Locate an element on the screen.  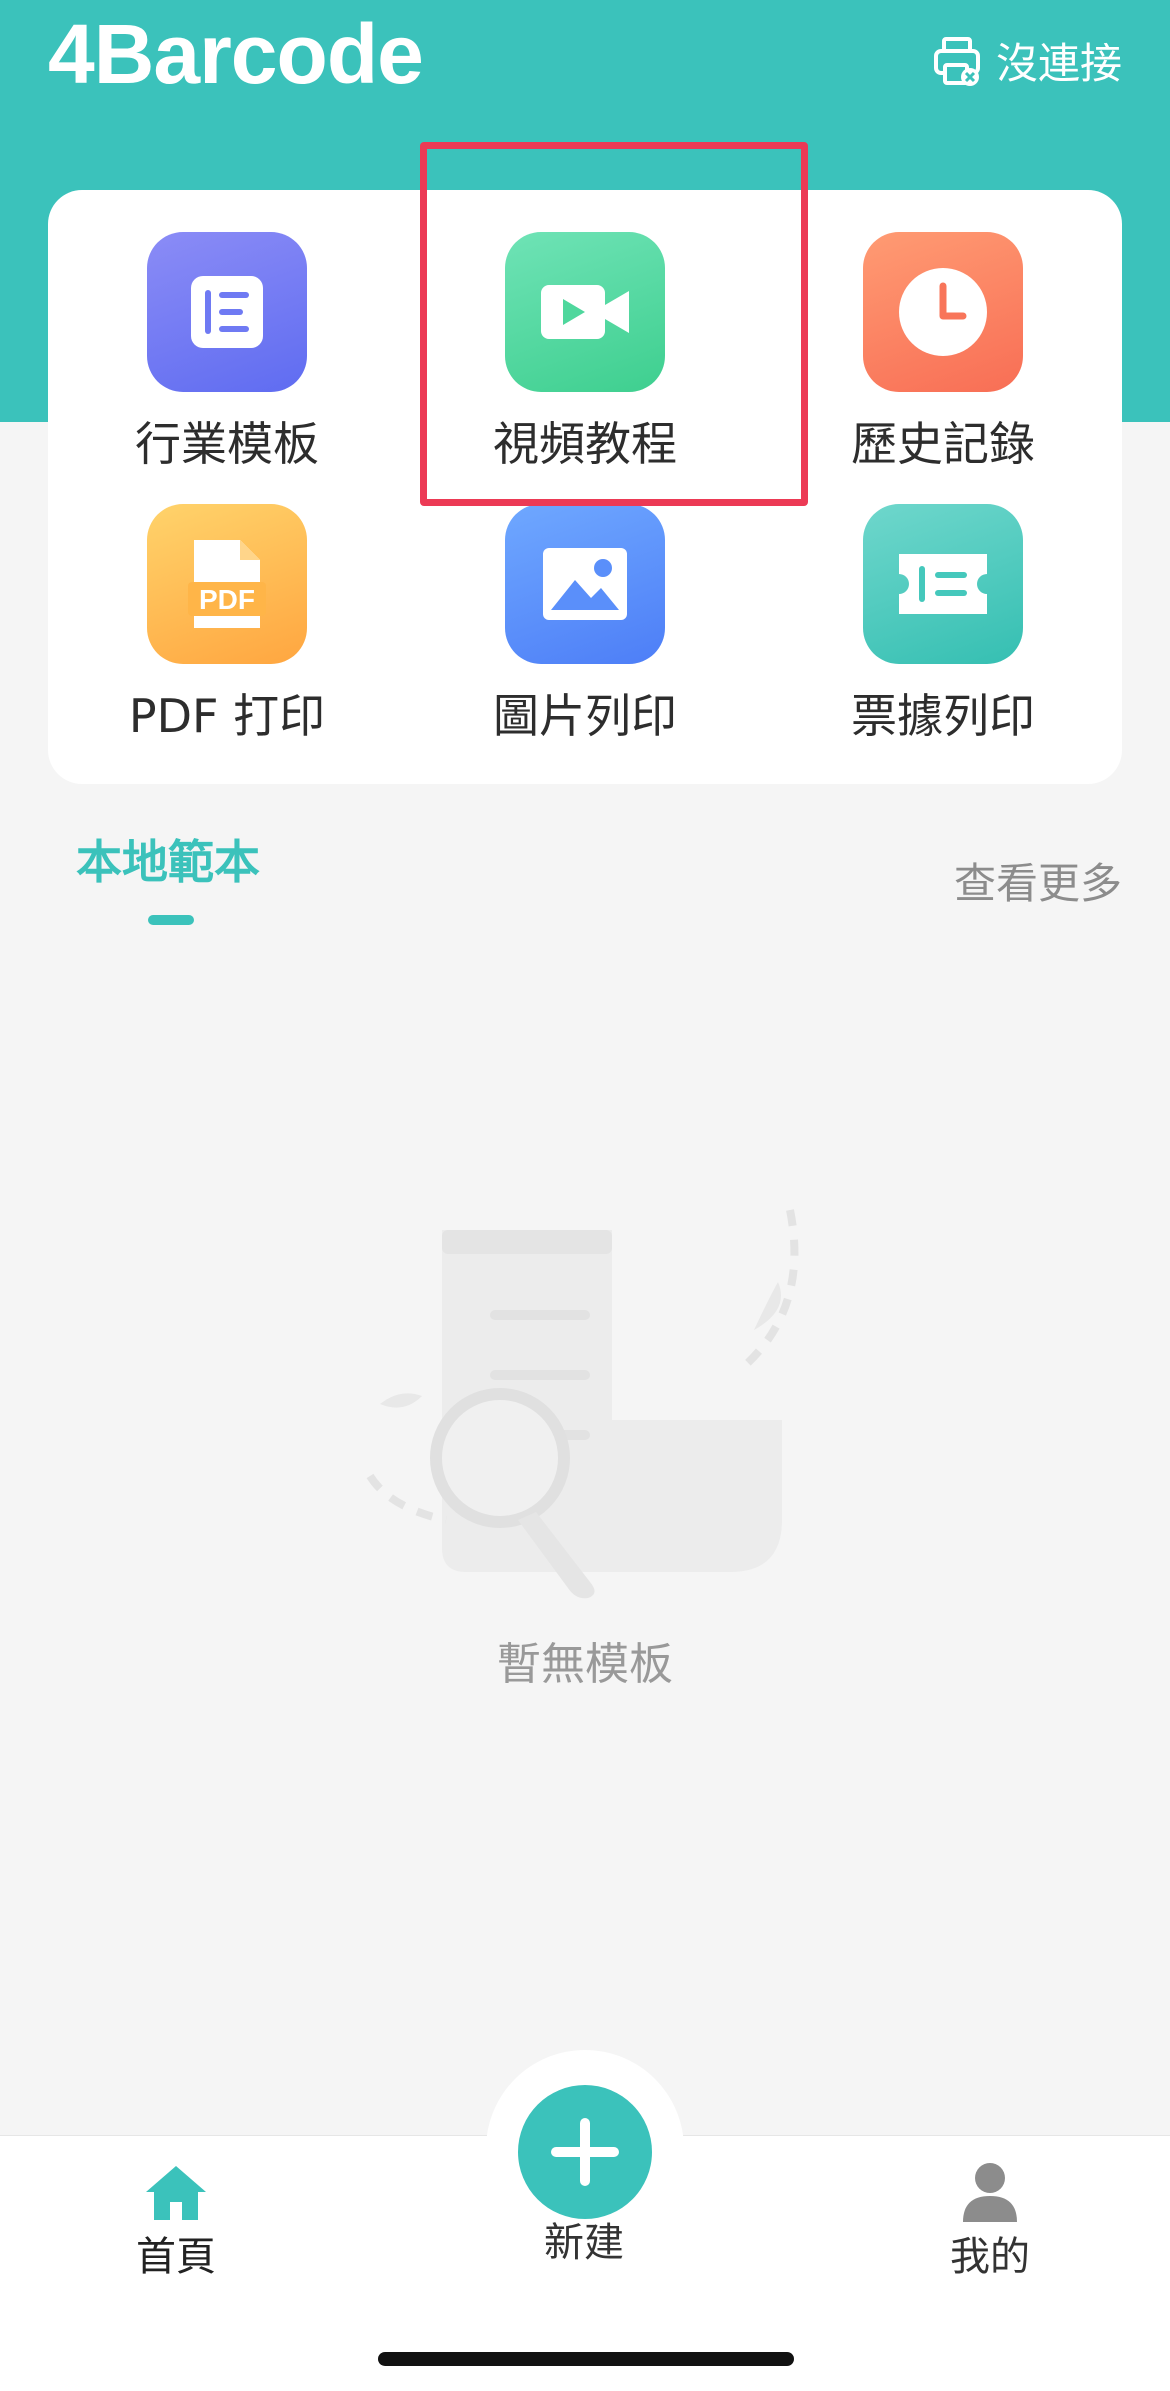
svg-text: PDF is located at coordinates (227, 599).